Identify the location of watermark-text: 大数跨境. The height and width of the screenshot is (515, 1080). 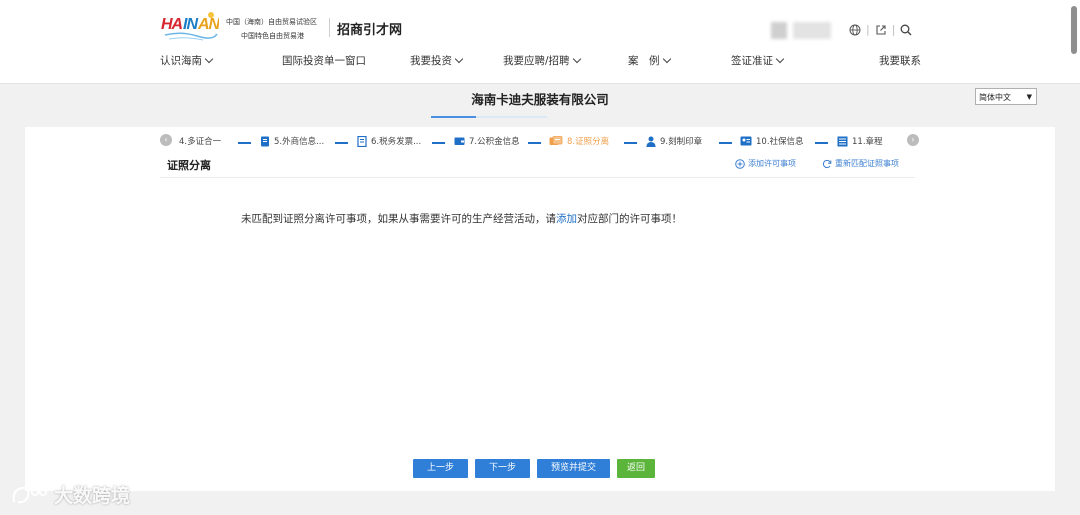
(92, 496).